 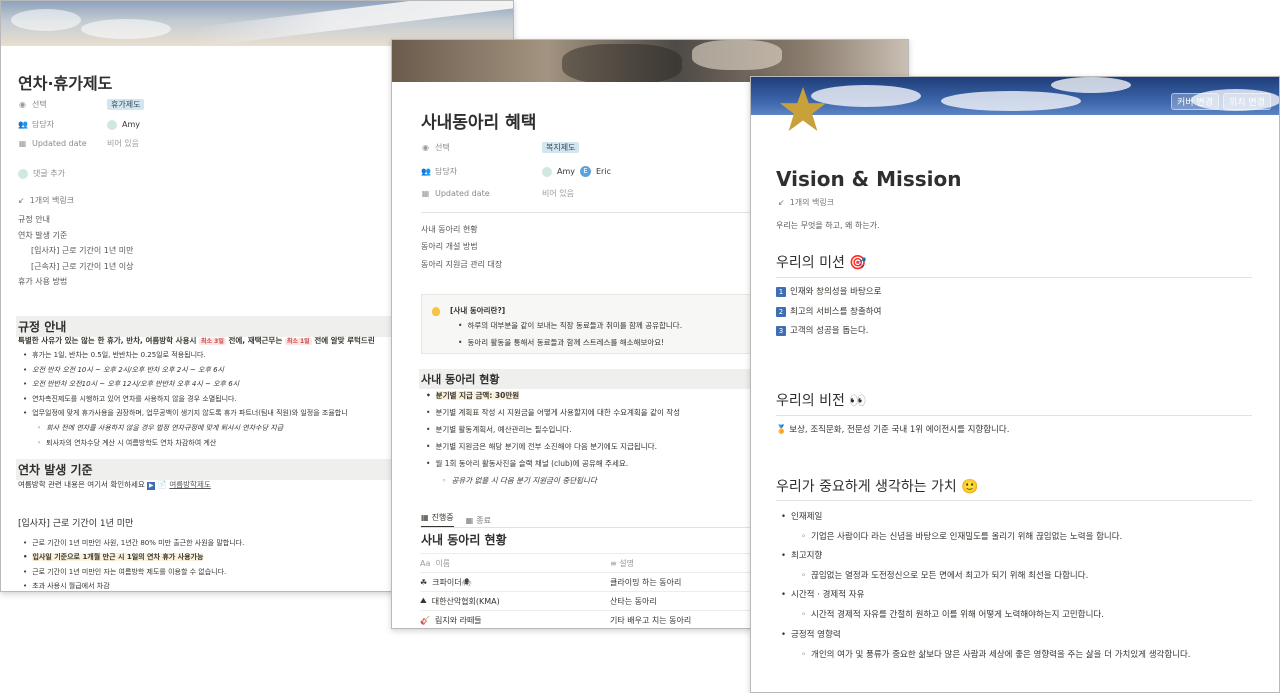 I want to click on list-item: 긍정적 영향력, so click(x=811, y=634).